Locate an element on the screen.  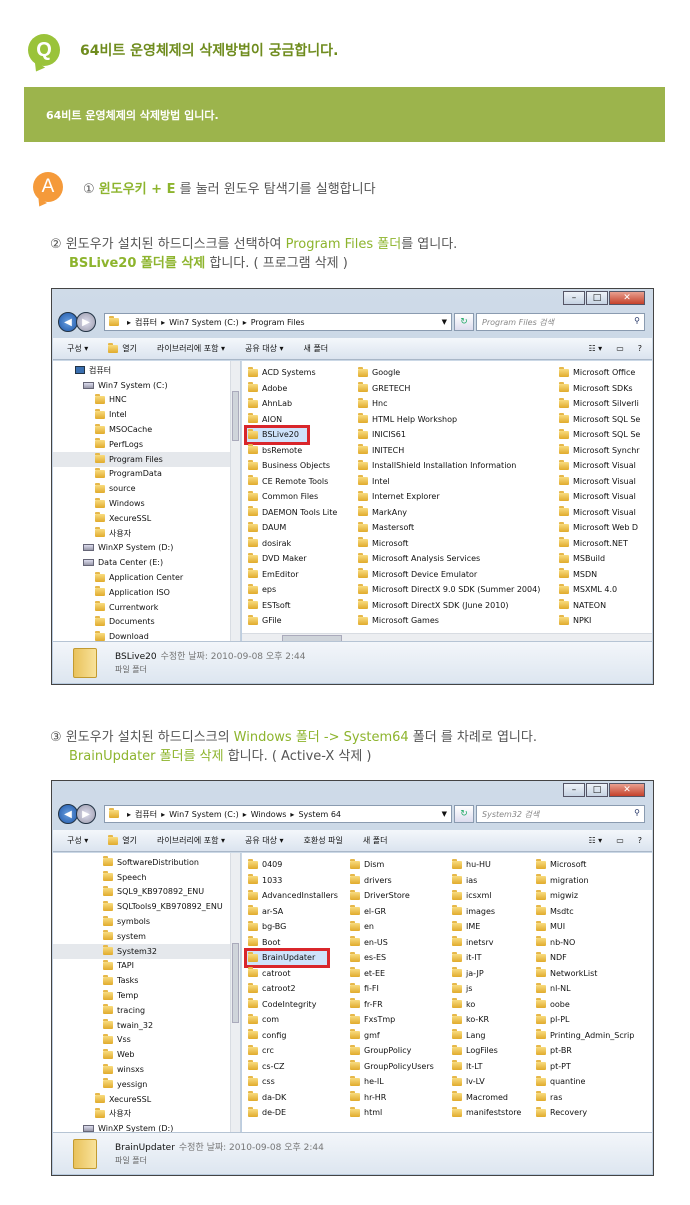
address-segment: Program Files is located at coordinates (278, 322).